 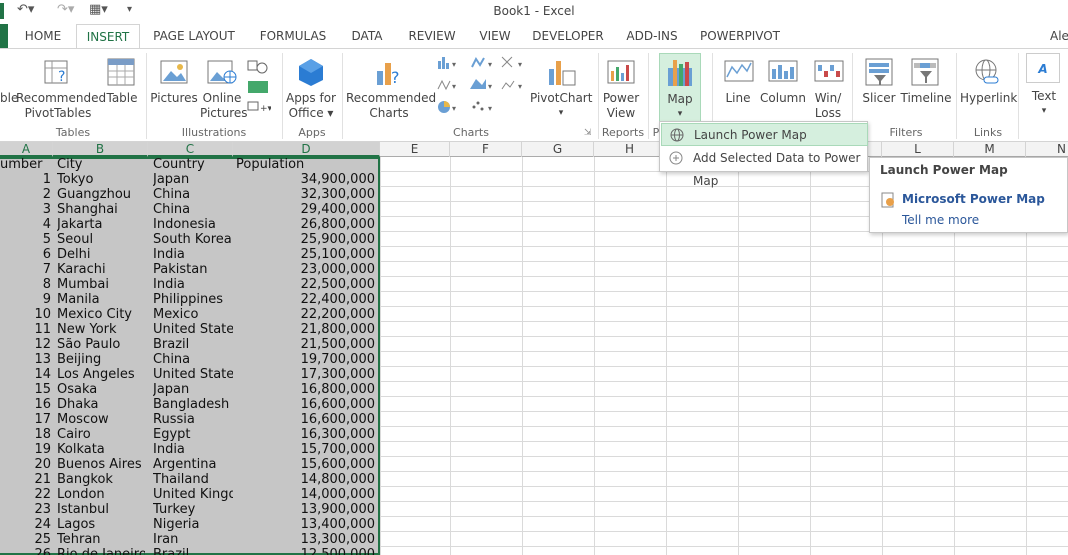 What do you see at coordinates (306, 434) in the screenshot?
I see `cell-population: 16,300,000` at bounding box center [306, 434].